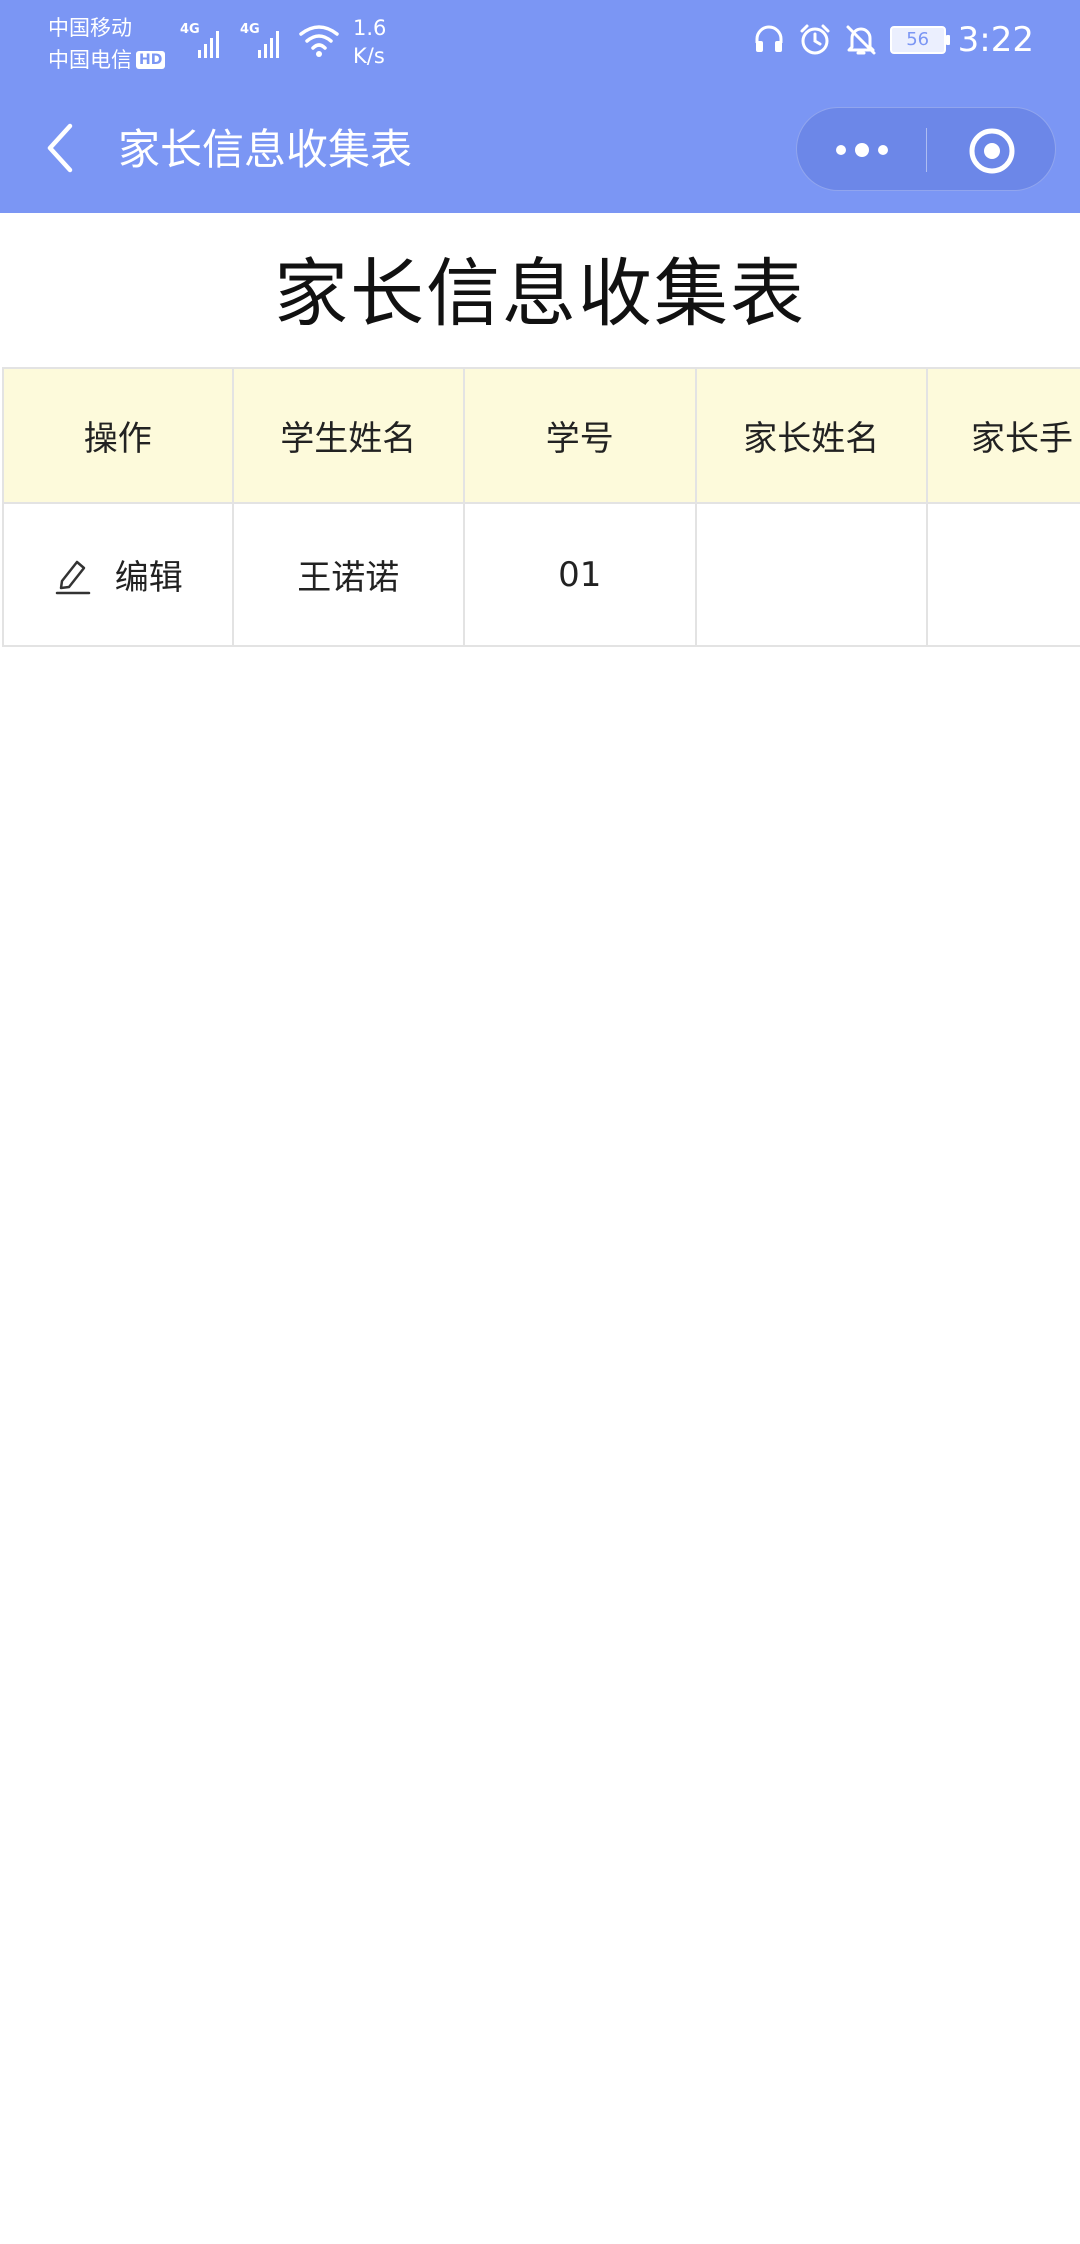 The height and width of the screenshot is (2244, 1080). Describe the element at coordinates (1004, 575) in the screenshot. I see `table-cell-parent-phone` at that location.